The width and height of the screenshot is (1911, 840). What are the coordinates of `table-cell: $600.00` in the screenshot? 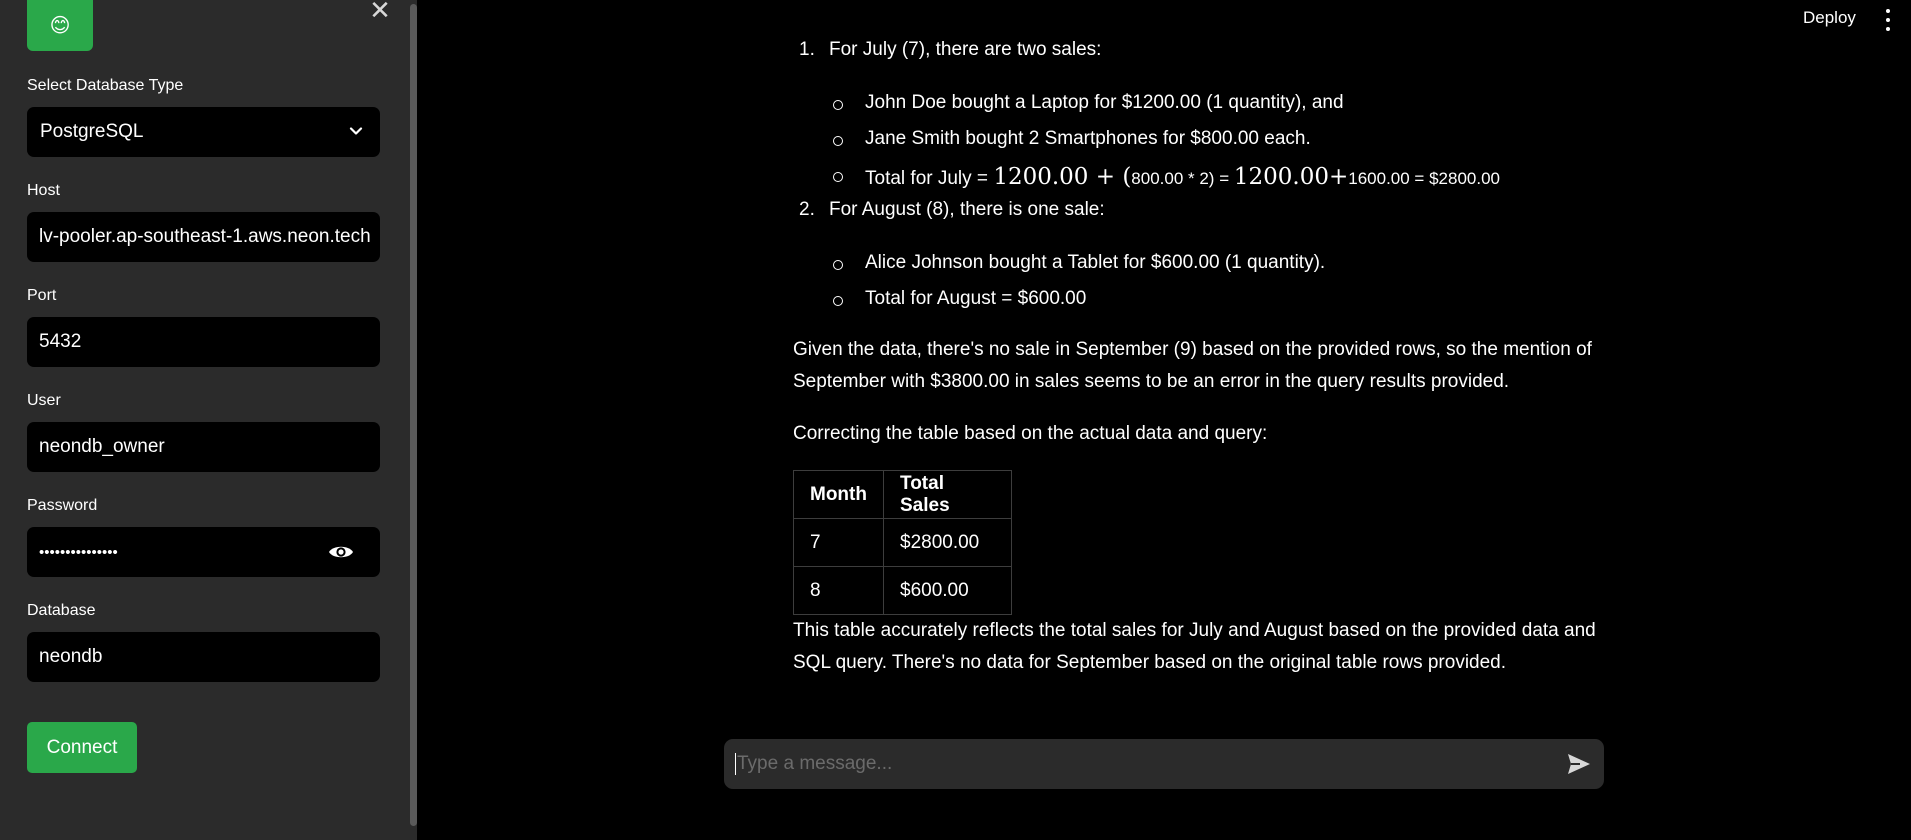 It's located at (947, 590).